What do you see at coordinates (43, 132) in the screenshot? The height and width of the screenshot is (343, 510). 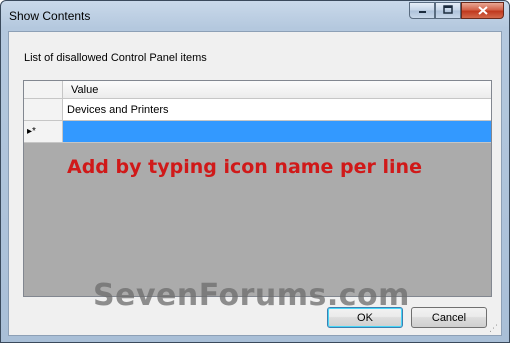 I see `new-row-marker: ▸*` at bounding box center [43, 132].